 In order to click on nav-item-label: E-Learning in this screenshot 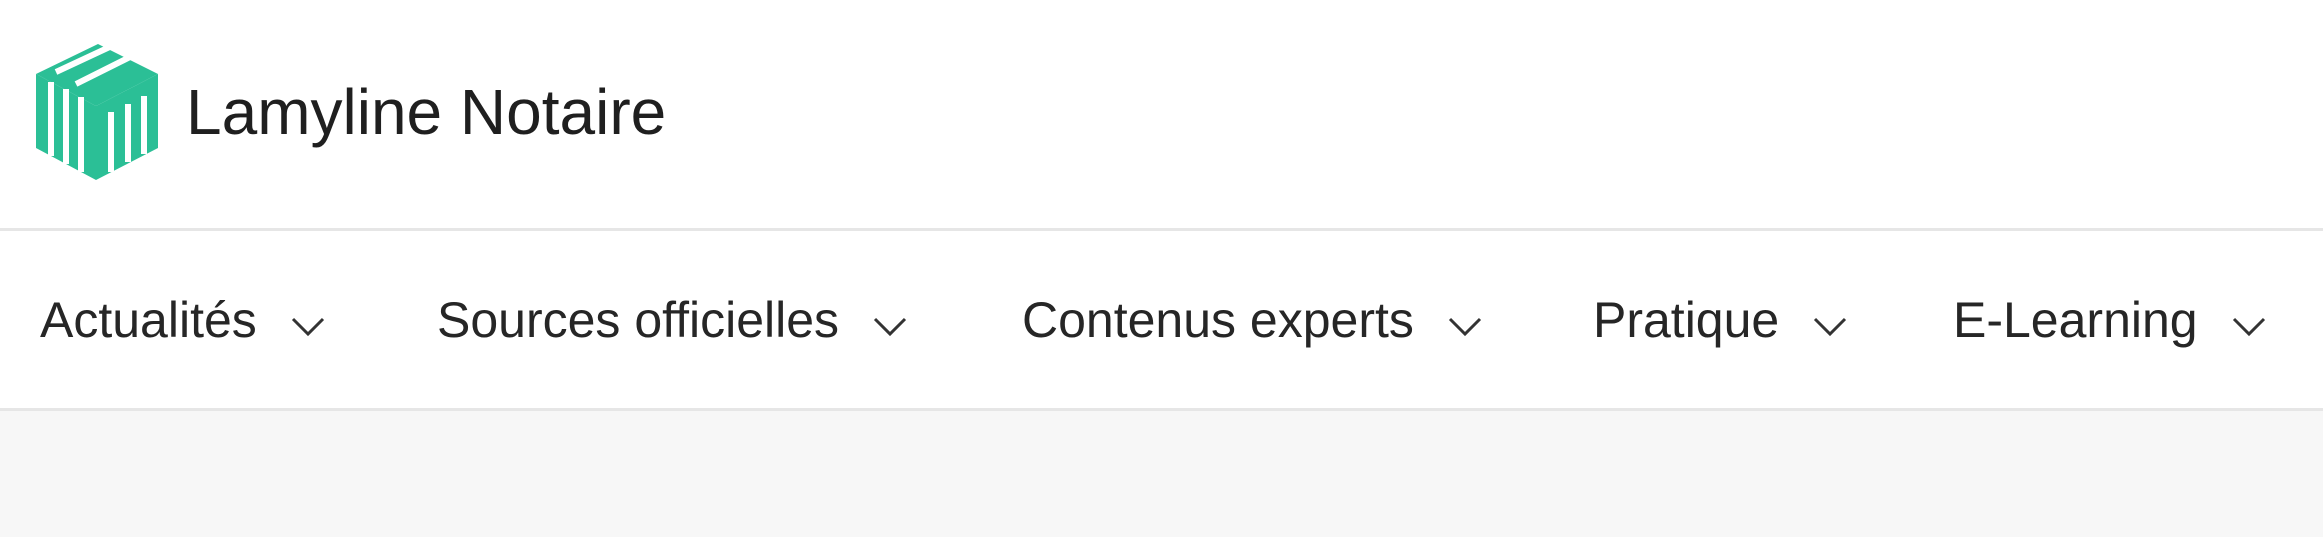, I will do `click(2075, 319)`.